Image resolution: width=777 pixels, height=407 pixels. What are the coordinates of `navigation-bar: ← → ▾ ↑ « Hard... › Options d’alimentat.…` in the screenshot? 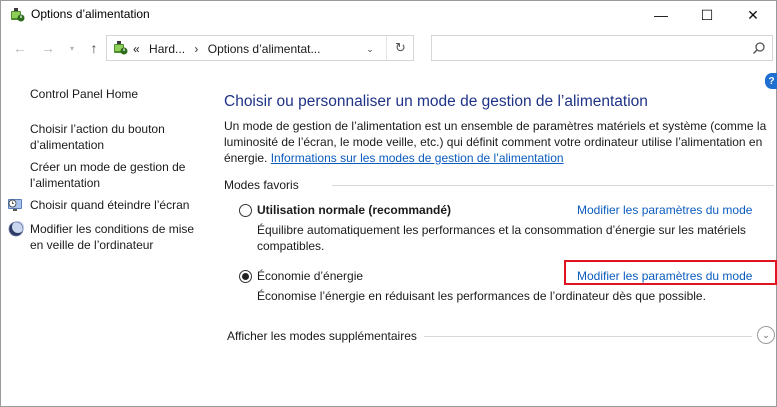 It's located at (388, 49).